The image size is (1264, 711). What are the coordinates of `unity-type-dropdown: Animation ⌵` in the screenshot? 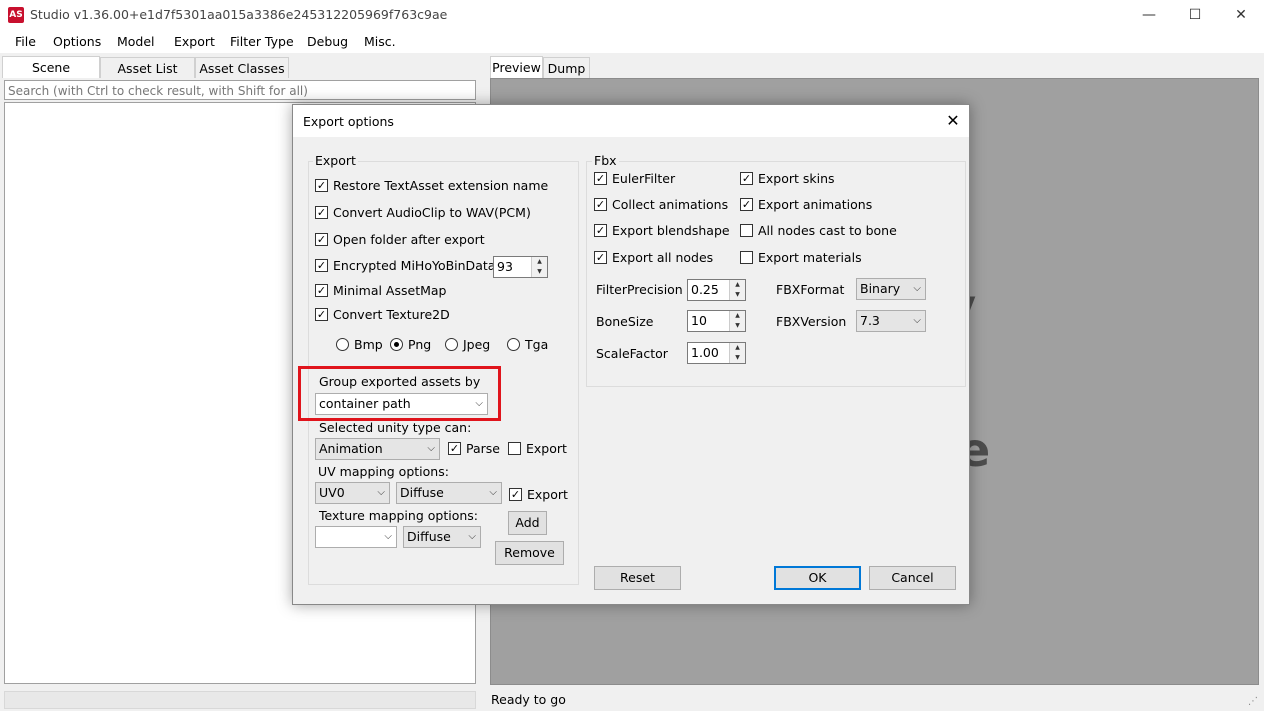 It's located at (377, 449).